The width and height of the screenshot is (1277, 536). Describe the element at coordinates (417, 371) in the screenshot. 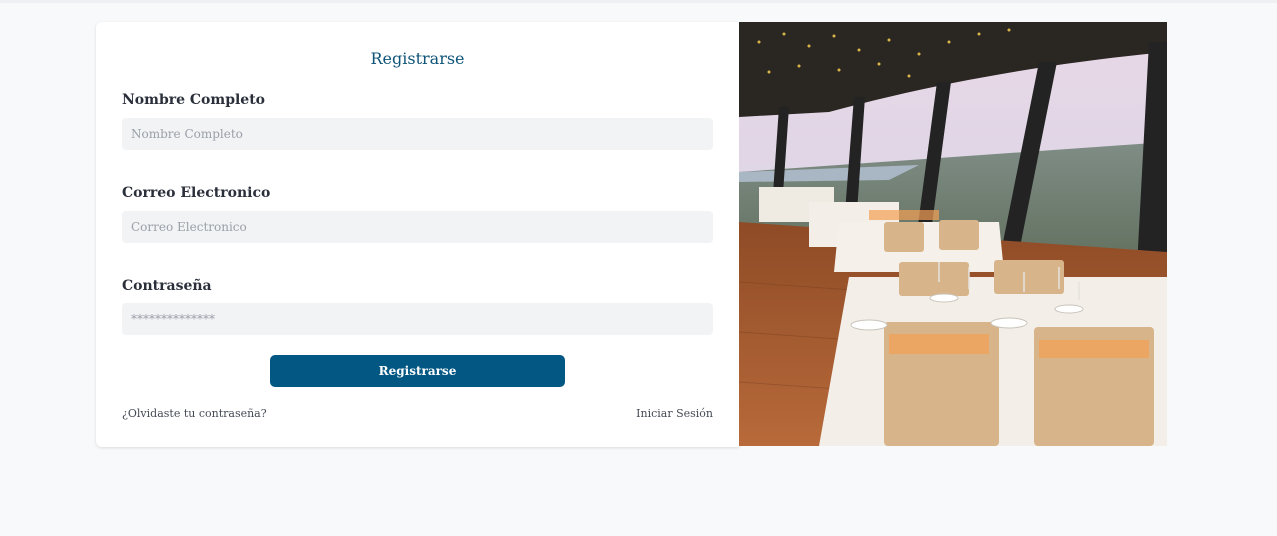

I see `register-button: Registrarse` at that location.